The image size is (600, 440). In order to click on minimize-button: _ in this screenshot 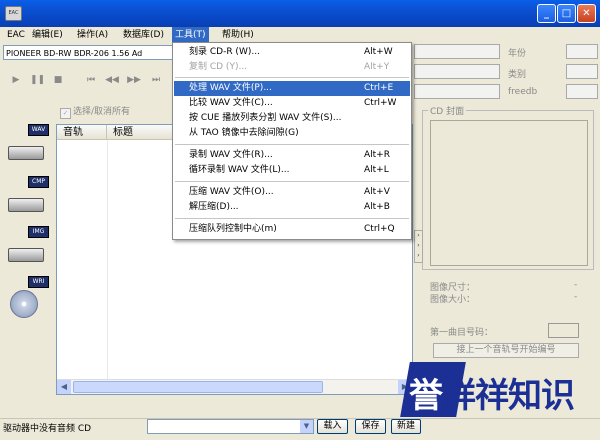, I will do `click(546, 13)`.